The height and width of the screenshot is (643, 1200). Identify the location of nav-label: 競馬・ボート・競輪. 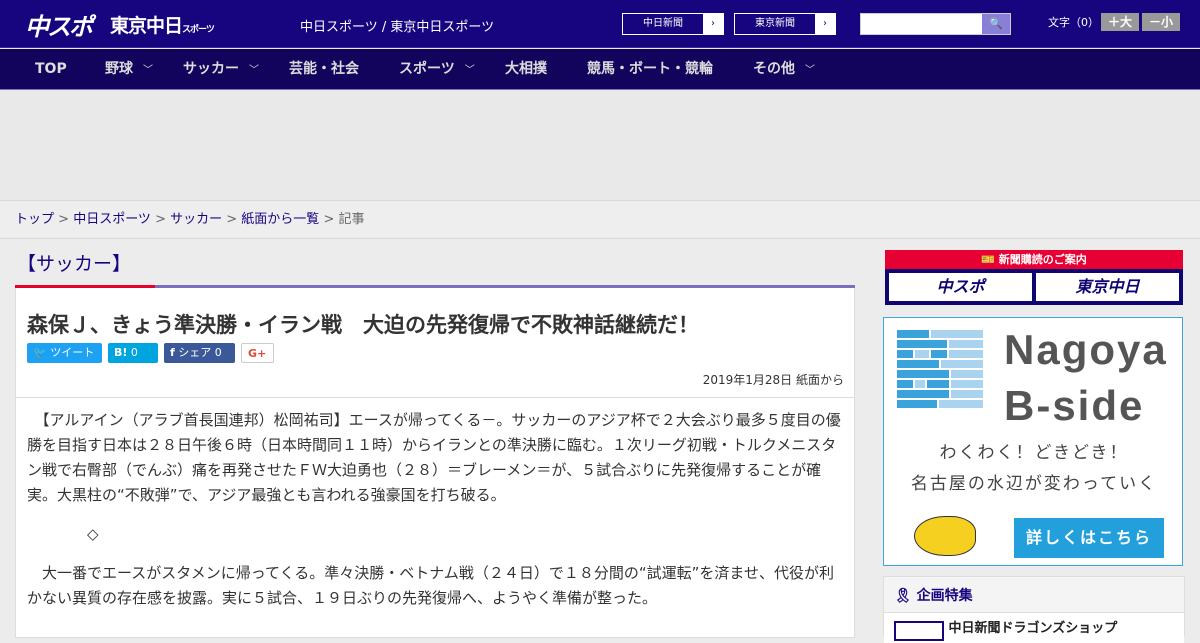
(650, 69).